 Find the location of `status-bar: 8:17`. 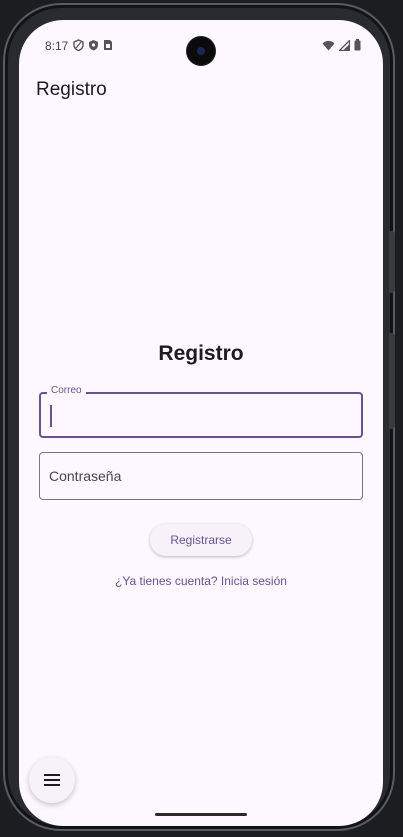

status-bar: 8:17 is located at coordinates (201, 45).